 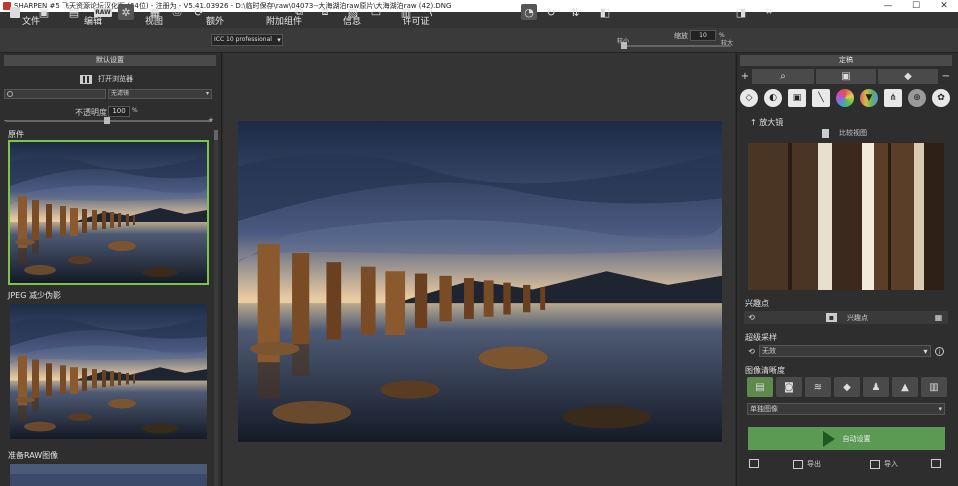 What do you see at coordinates (857, 318) in the screenshot?
I see `interest-label: 兴趣点` at bounding box center [857, 318].